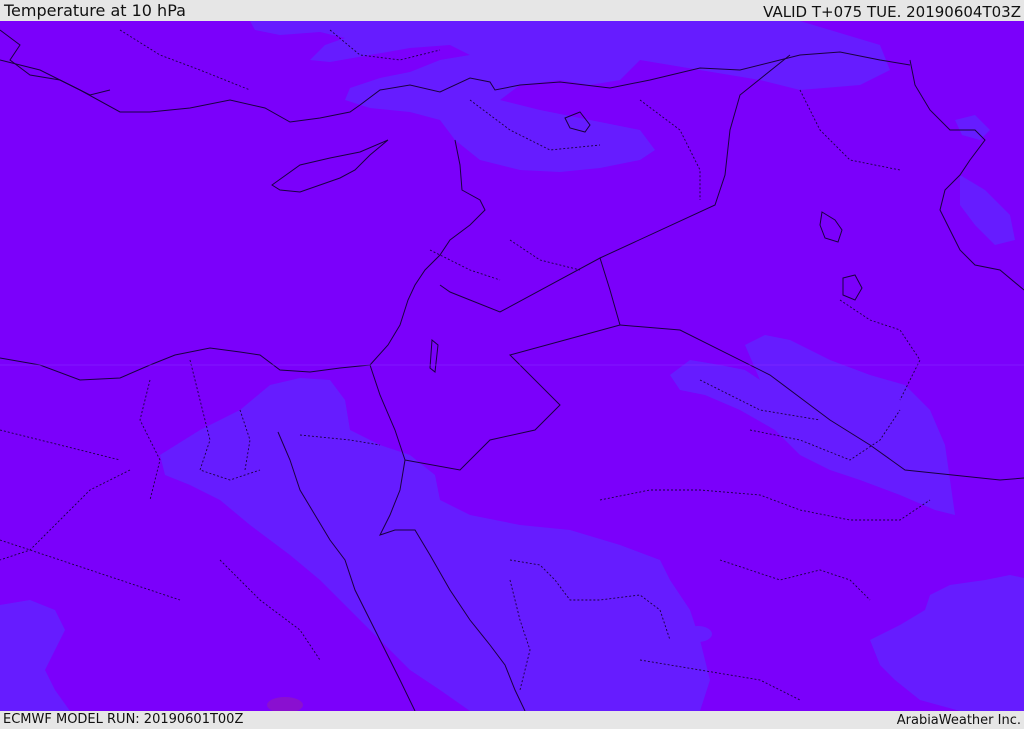  I want to click on credit-label: ArabiaWeather Inc., so click(958, 720).